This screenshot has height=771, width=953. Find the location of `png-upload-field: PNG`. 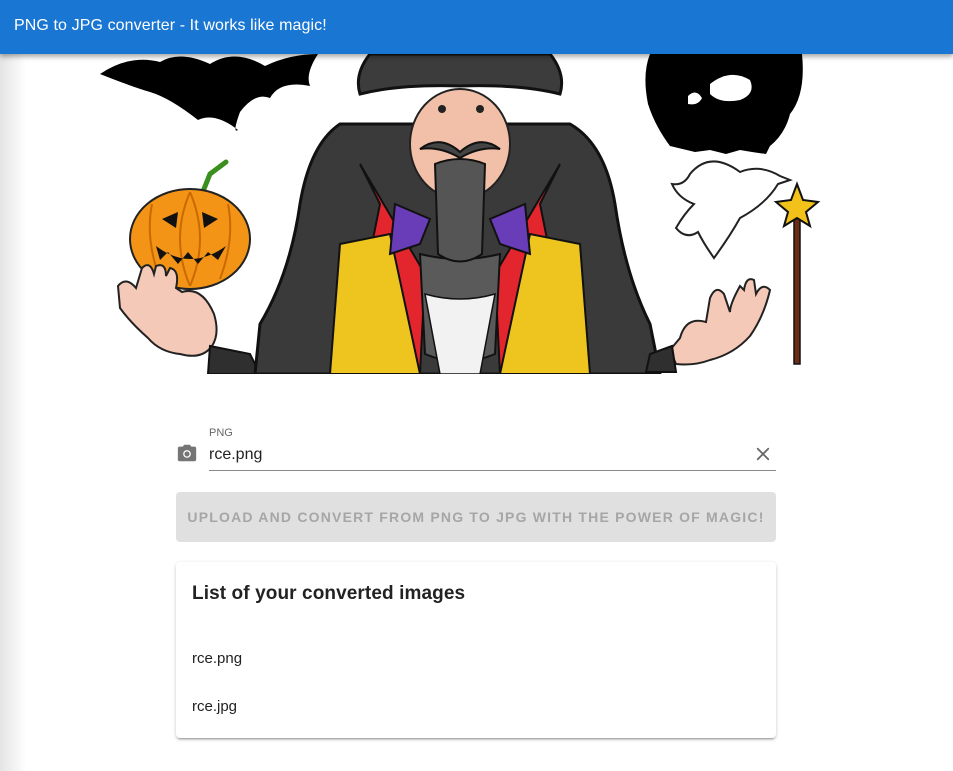

png-upload-field: PNG is located at coordinates (476, 446).